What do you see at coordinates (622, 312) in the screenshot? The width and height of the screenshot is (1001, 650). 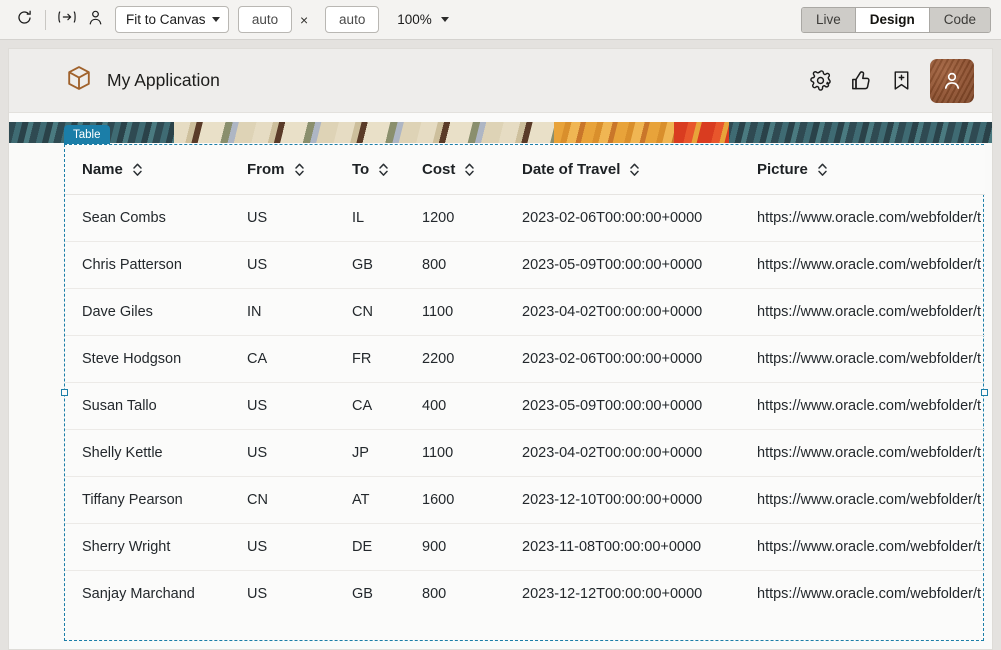 I see `cell-date: 2023-04-02T00:00:00+0000` at bounding box center [622, 312].